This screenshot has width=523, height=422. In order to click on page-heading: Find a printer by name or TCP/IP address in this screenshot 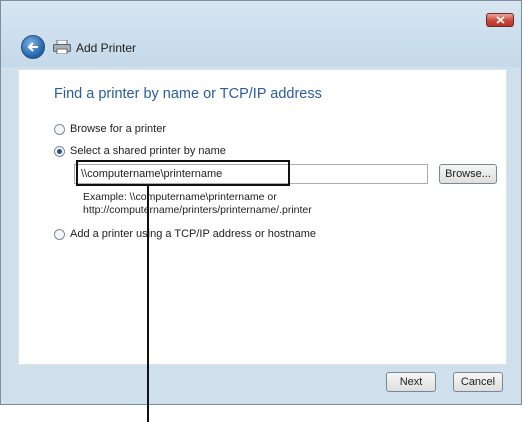, I will do `click(188, 94)`.